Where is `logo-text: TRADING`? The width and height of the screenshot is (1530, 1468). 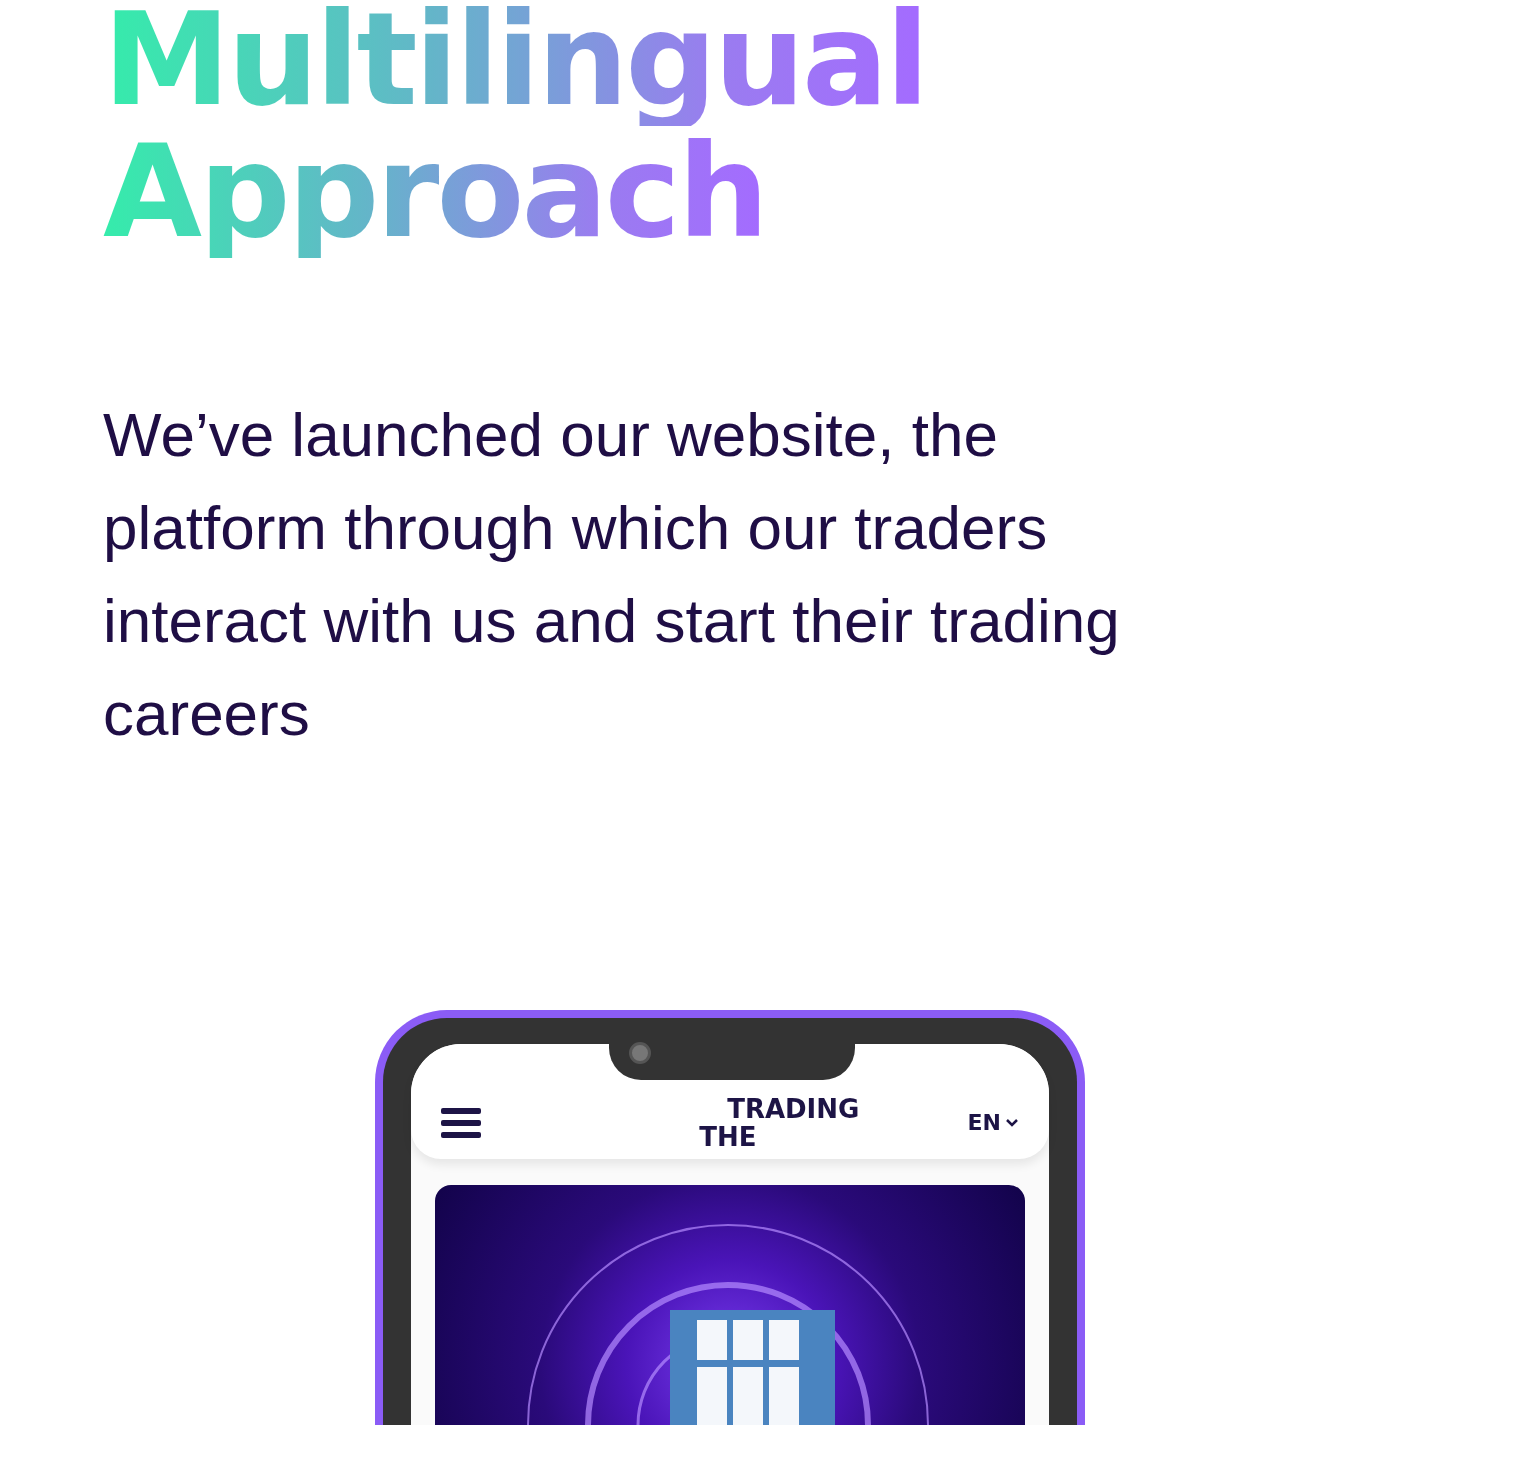
logo-text: TRADING is located at coordinates (793, 1108).